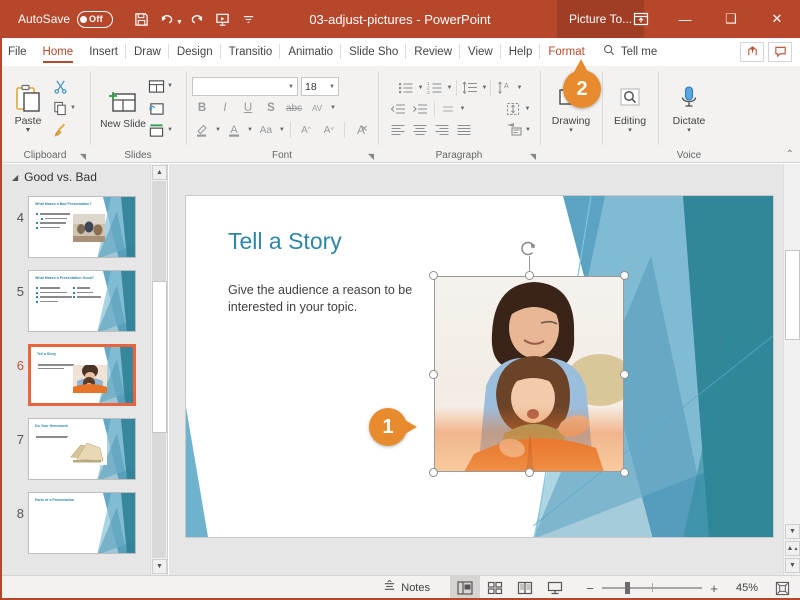 This screenshot has height=600, width=800. What do you see at coordinates (463, 109) in the screenshot?
I see `align-text-caret: ▼` at bounding box center [463, 109].